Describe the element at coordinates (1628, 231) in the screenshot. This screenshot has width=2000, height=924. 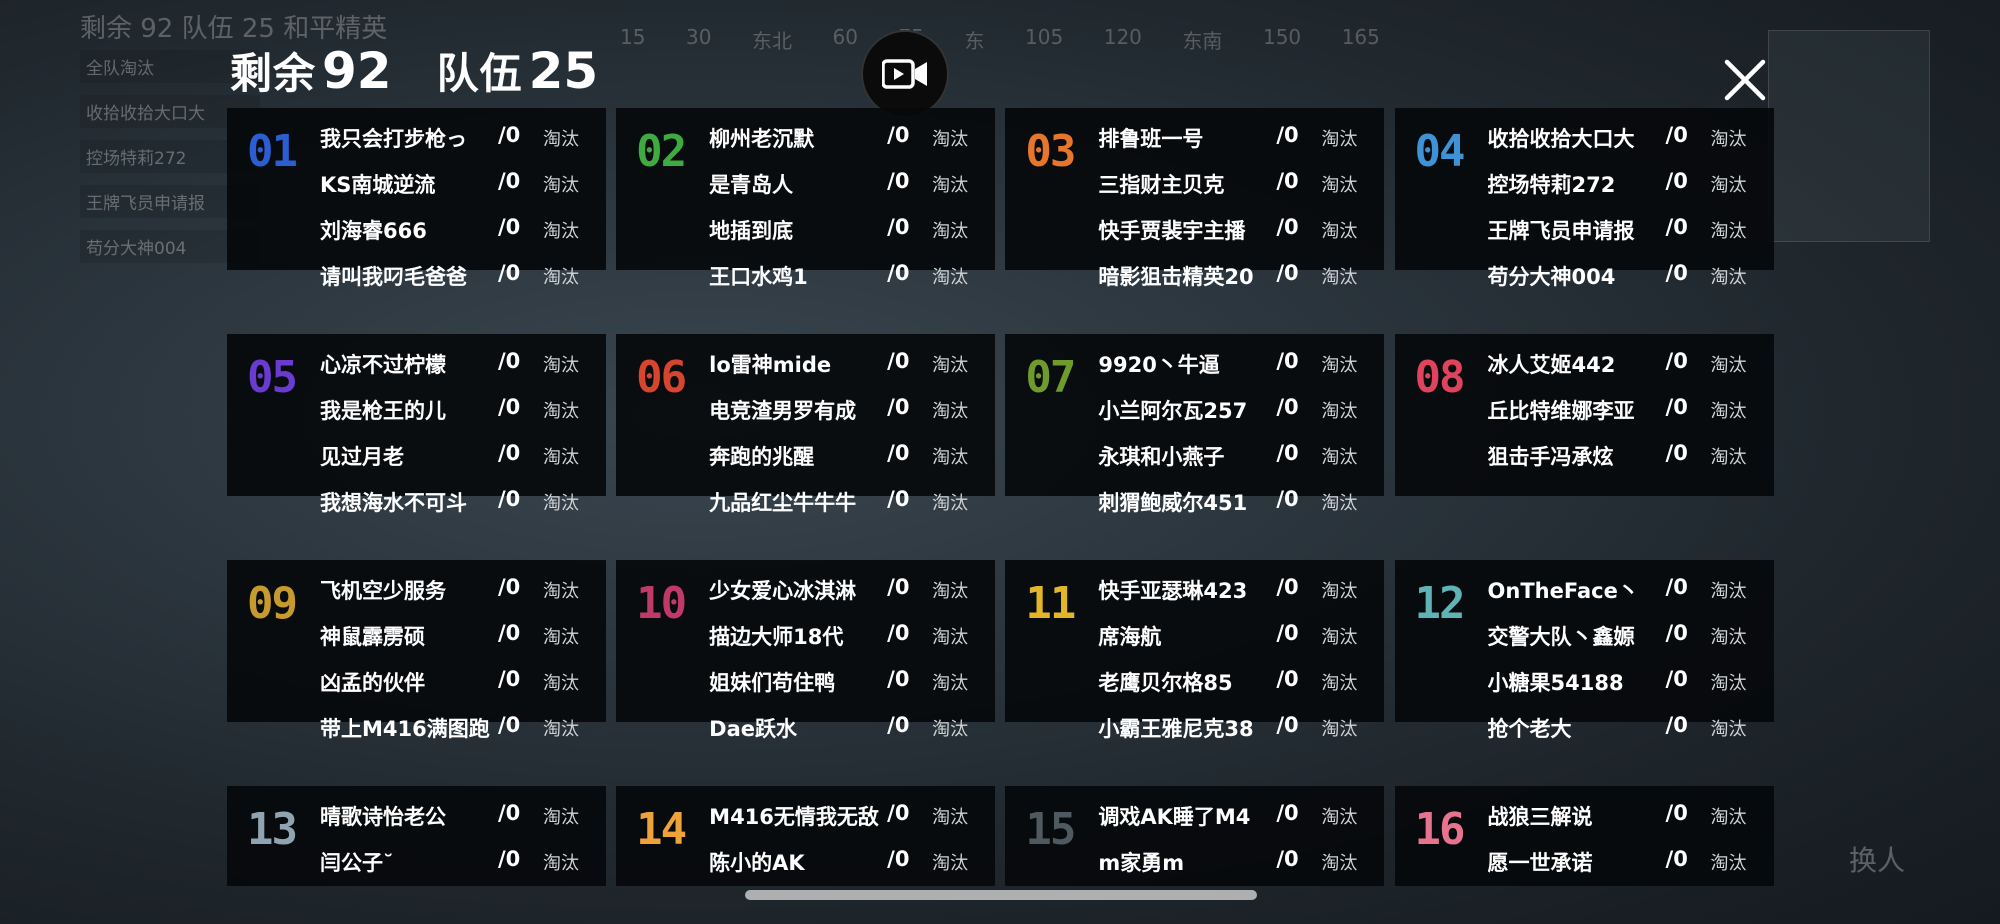
I see `player-row: 王牌飞员申请报/0 淘汰` at that location.